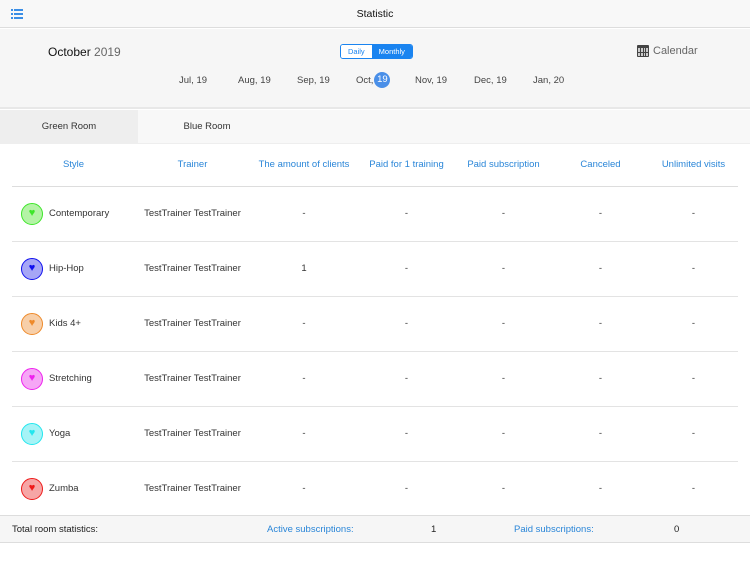  I want to click on table-row: ♥ Hip-Hop TestTrainer TestTrainer 1- - - -, so click(375, 269).